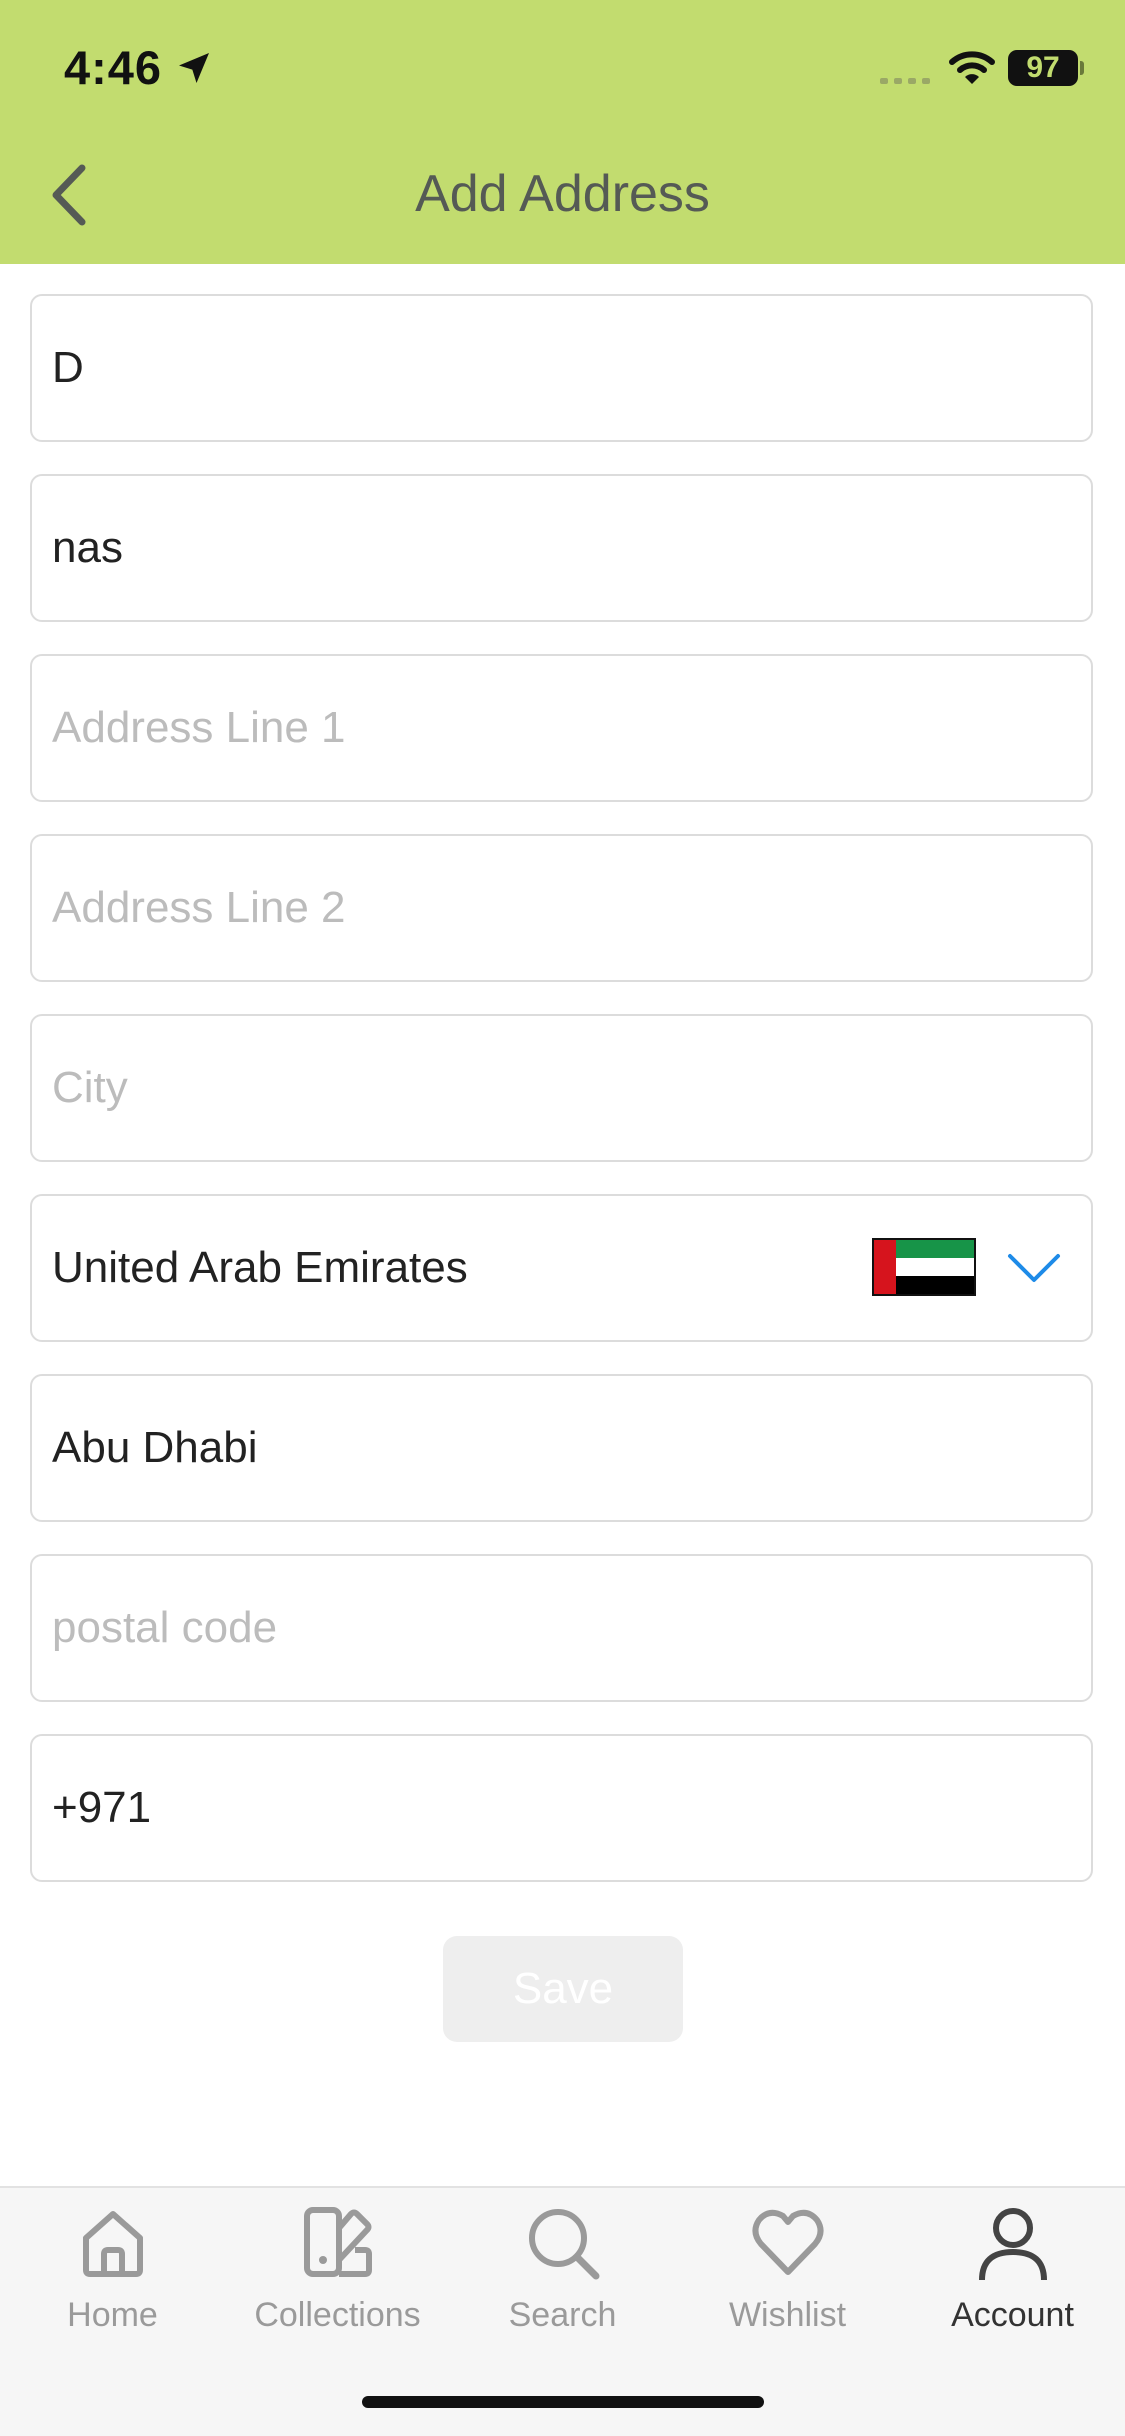  I want to click on chevron-down-icon, so click(1034, 1268).